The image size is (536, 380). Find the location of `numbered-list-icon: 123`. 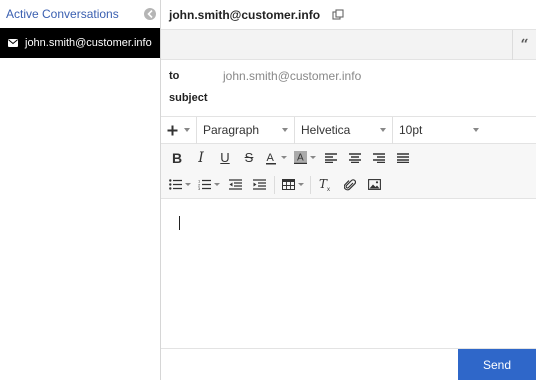

numbered-list-icon: 123 is located at coordinates (204, 185).